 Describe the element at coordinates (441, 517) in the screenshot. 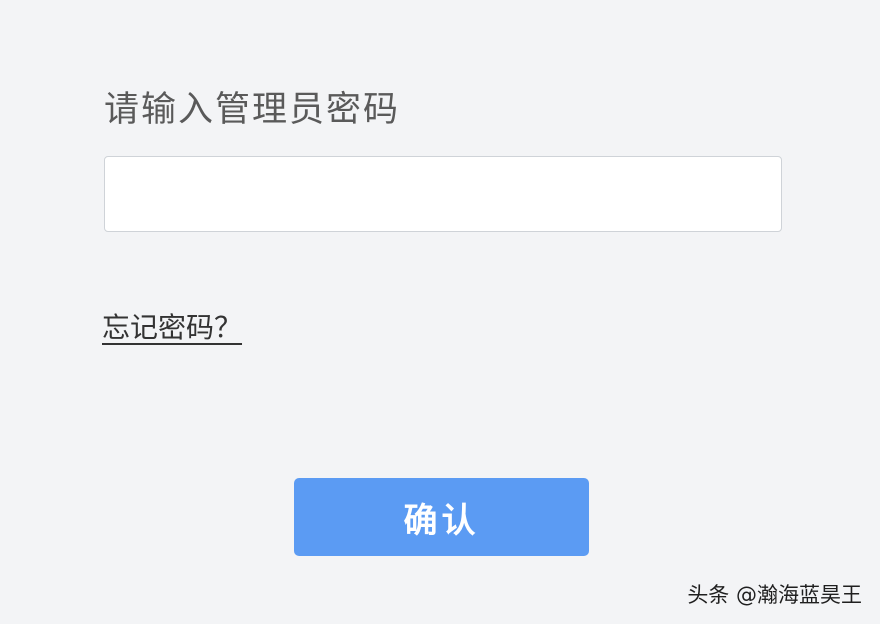

I see `confirm-button: 确认` at that location.